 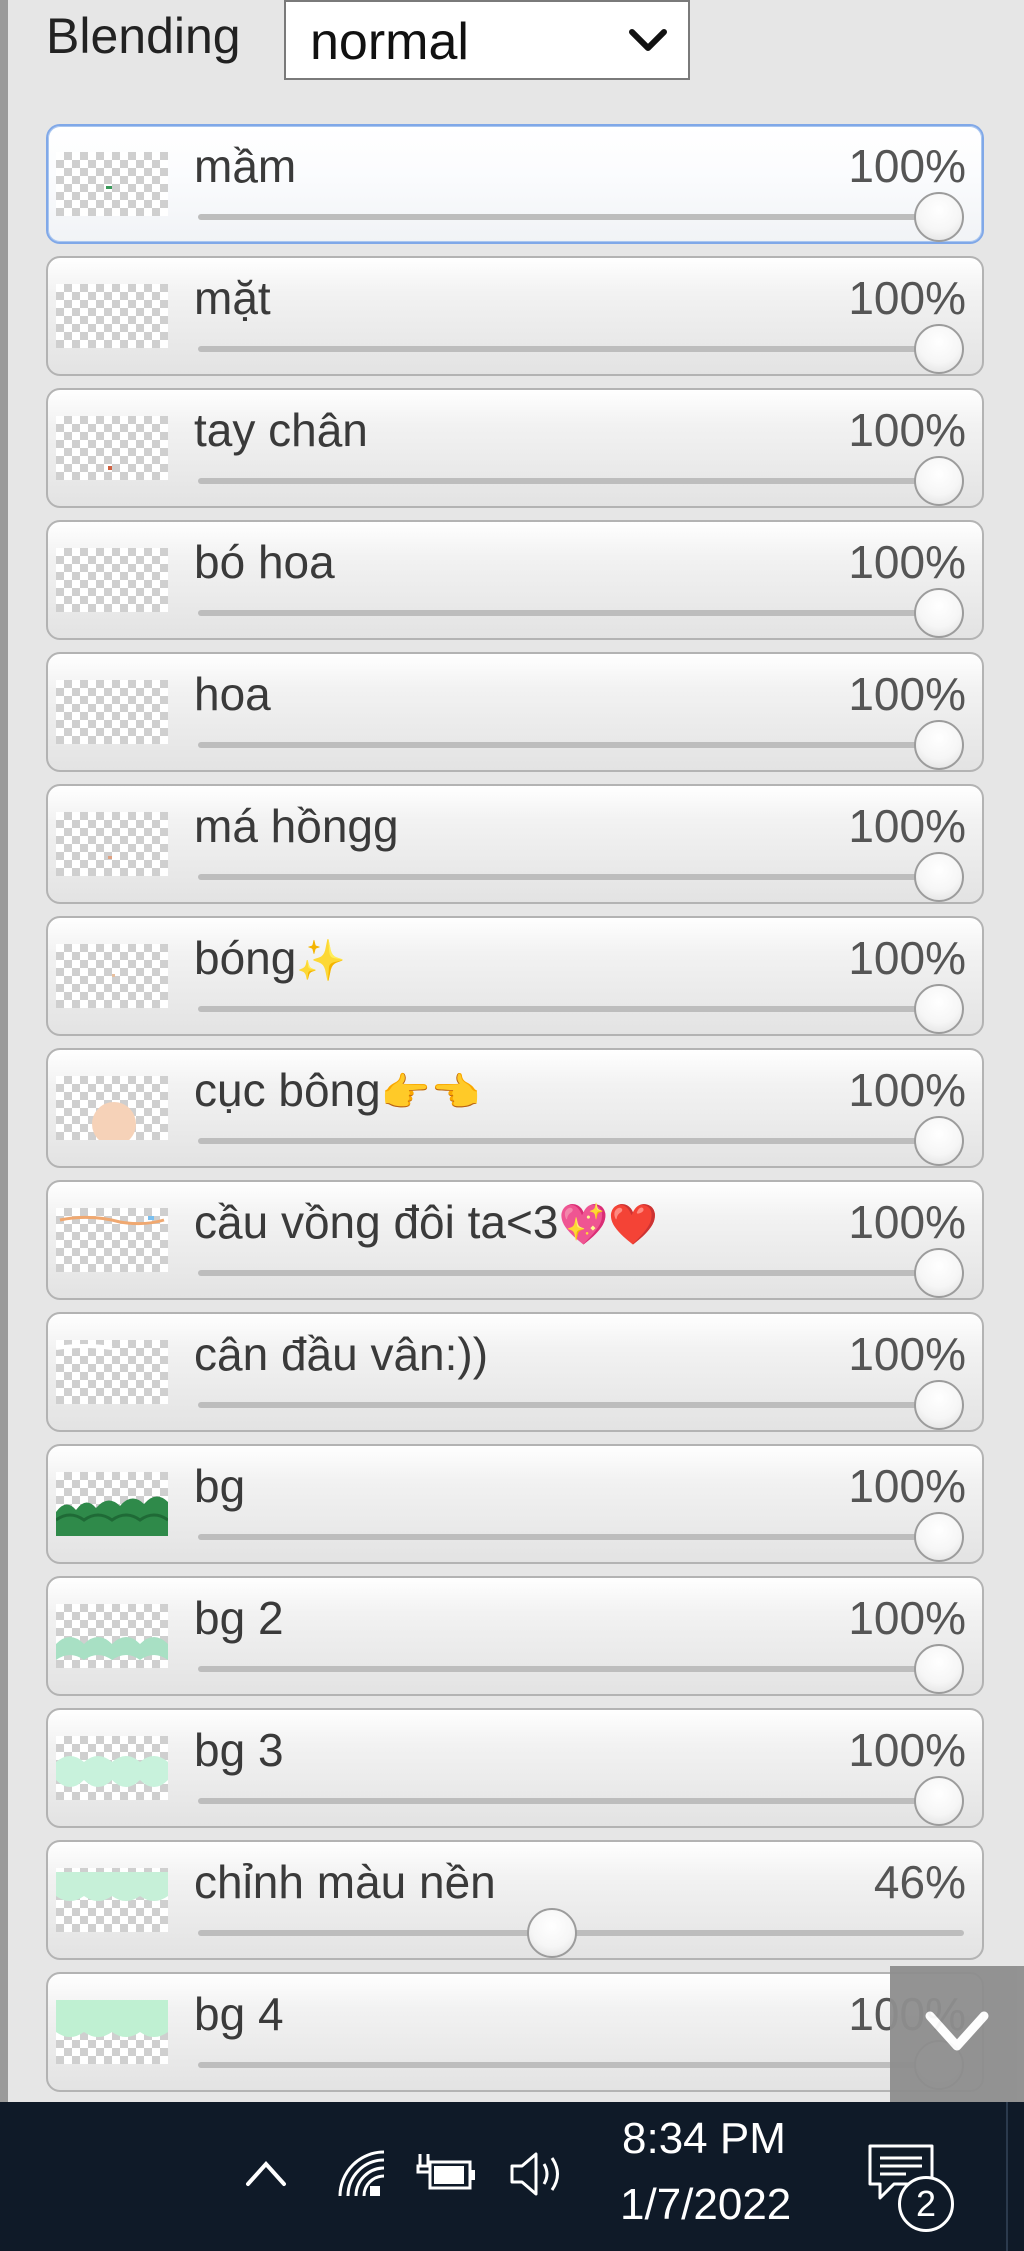 I want to click on layer-name: bg 4, so click(x=239, y=2014).